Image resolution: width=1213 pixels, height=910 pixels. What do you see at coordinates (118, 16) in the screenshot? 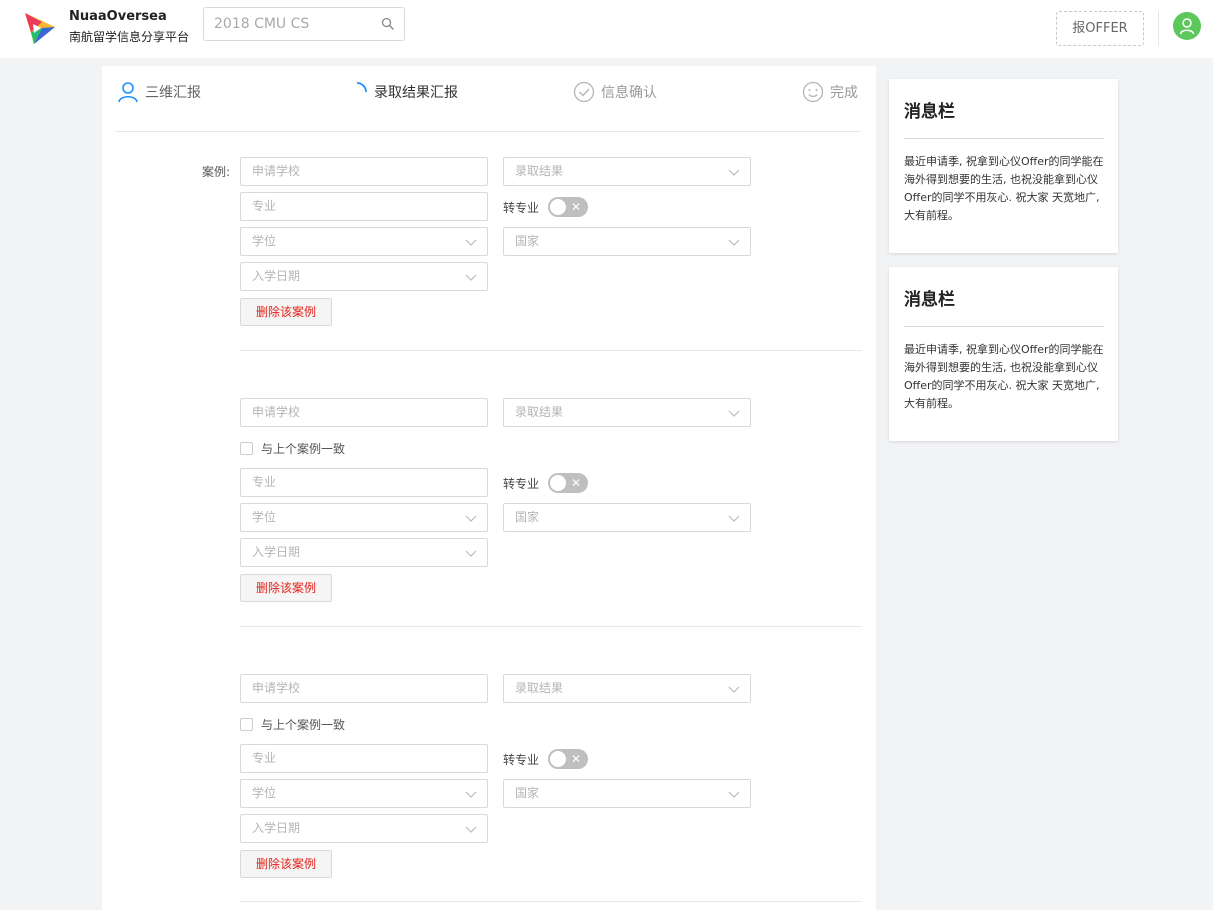
I see `brand-title: NuaaOversea` at bounding box center [118, 16].